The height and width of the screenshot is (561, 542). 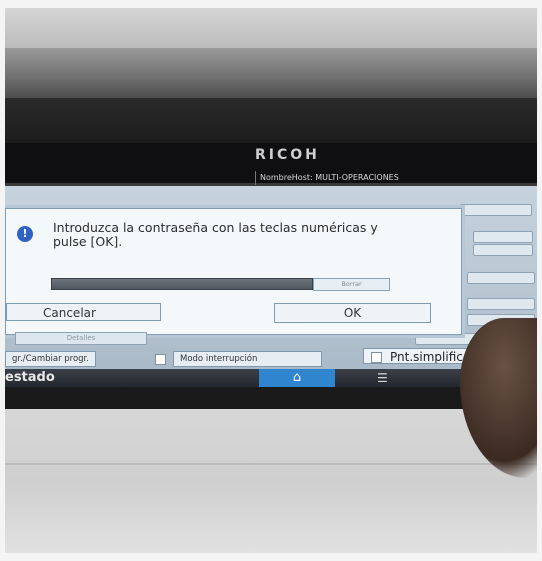 What do you see at coordinates (271, 464) in the screenshot?
I see `printer-groove` at bounding box center [271, 464].